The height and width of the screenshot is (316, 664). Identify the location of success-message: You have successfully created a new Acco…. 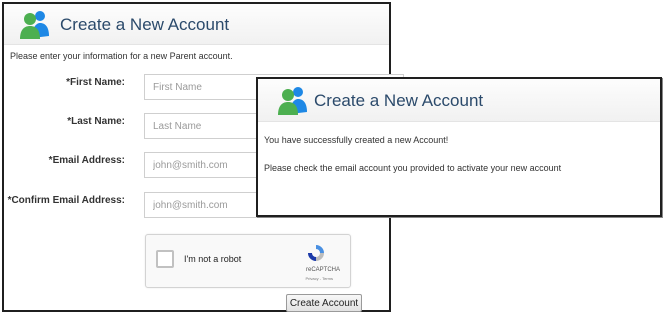
(356, 140).